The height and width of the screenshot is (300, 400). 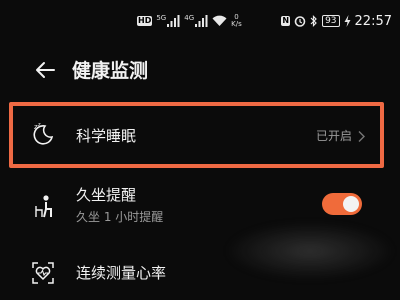 What do you see at coordinates (110, 71) in the screenshot?
I see `page-title: 健康监测` at bounding box center [110, 71].